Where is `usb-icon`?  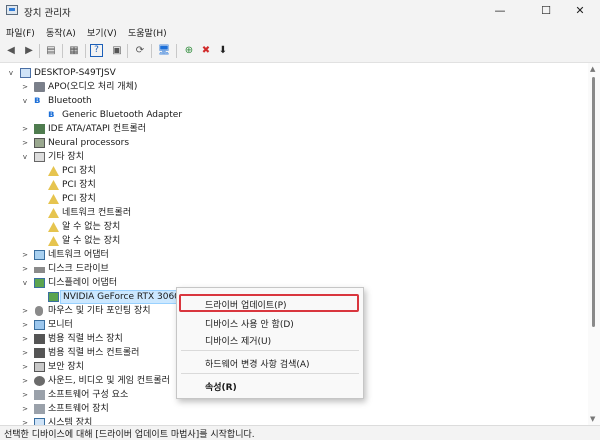
usb-icon is located at coordinates (39, 339).